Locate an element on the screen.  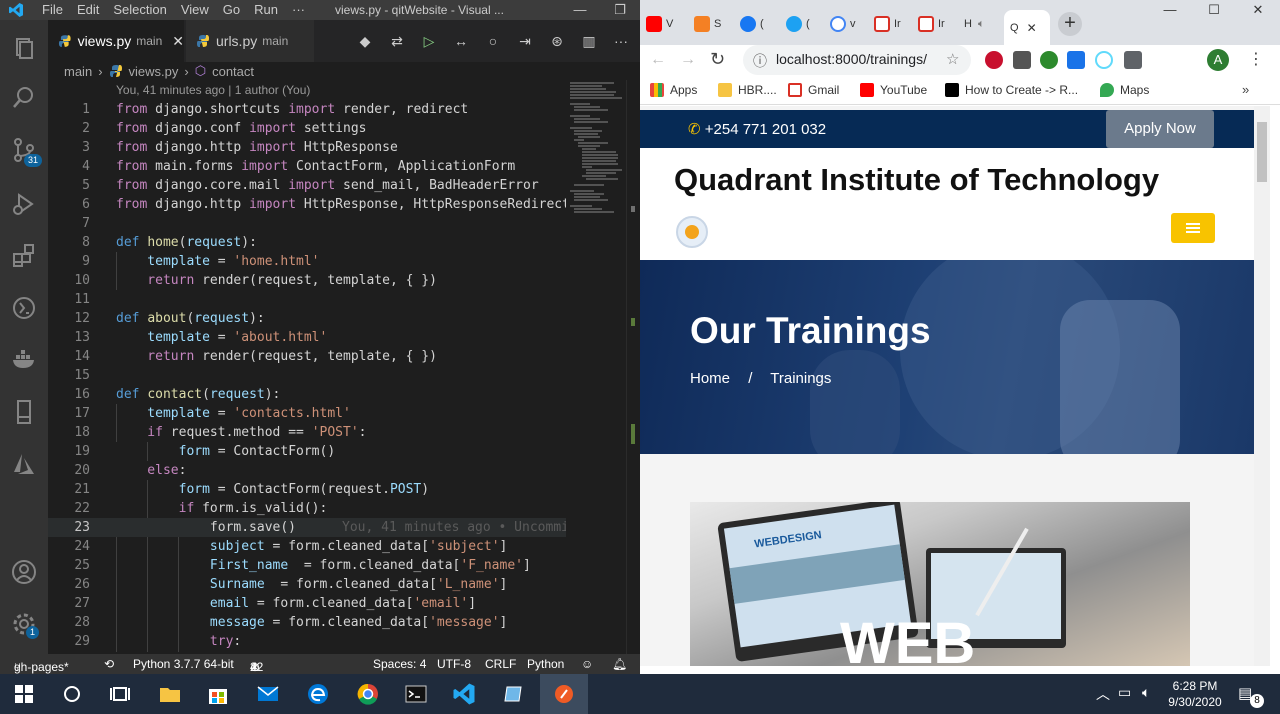
python-interpreter: Python 3.7.7 64-bit is located at coordinates (183, 664).